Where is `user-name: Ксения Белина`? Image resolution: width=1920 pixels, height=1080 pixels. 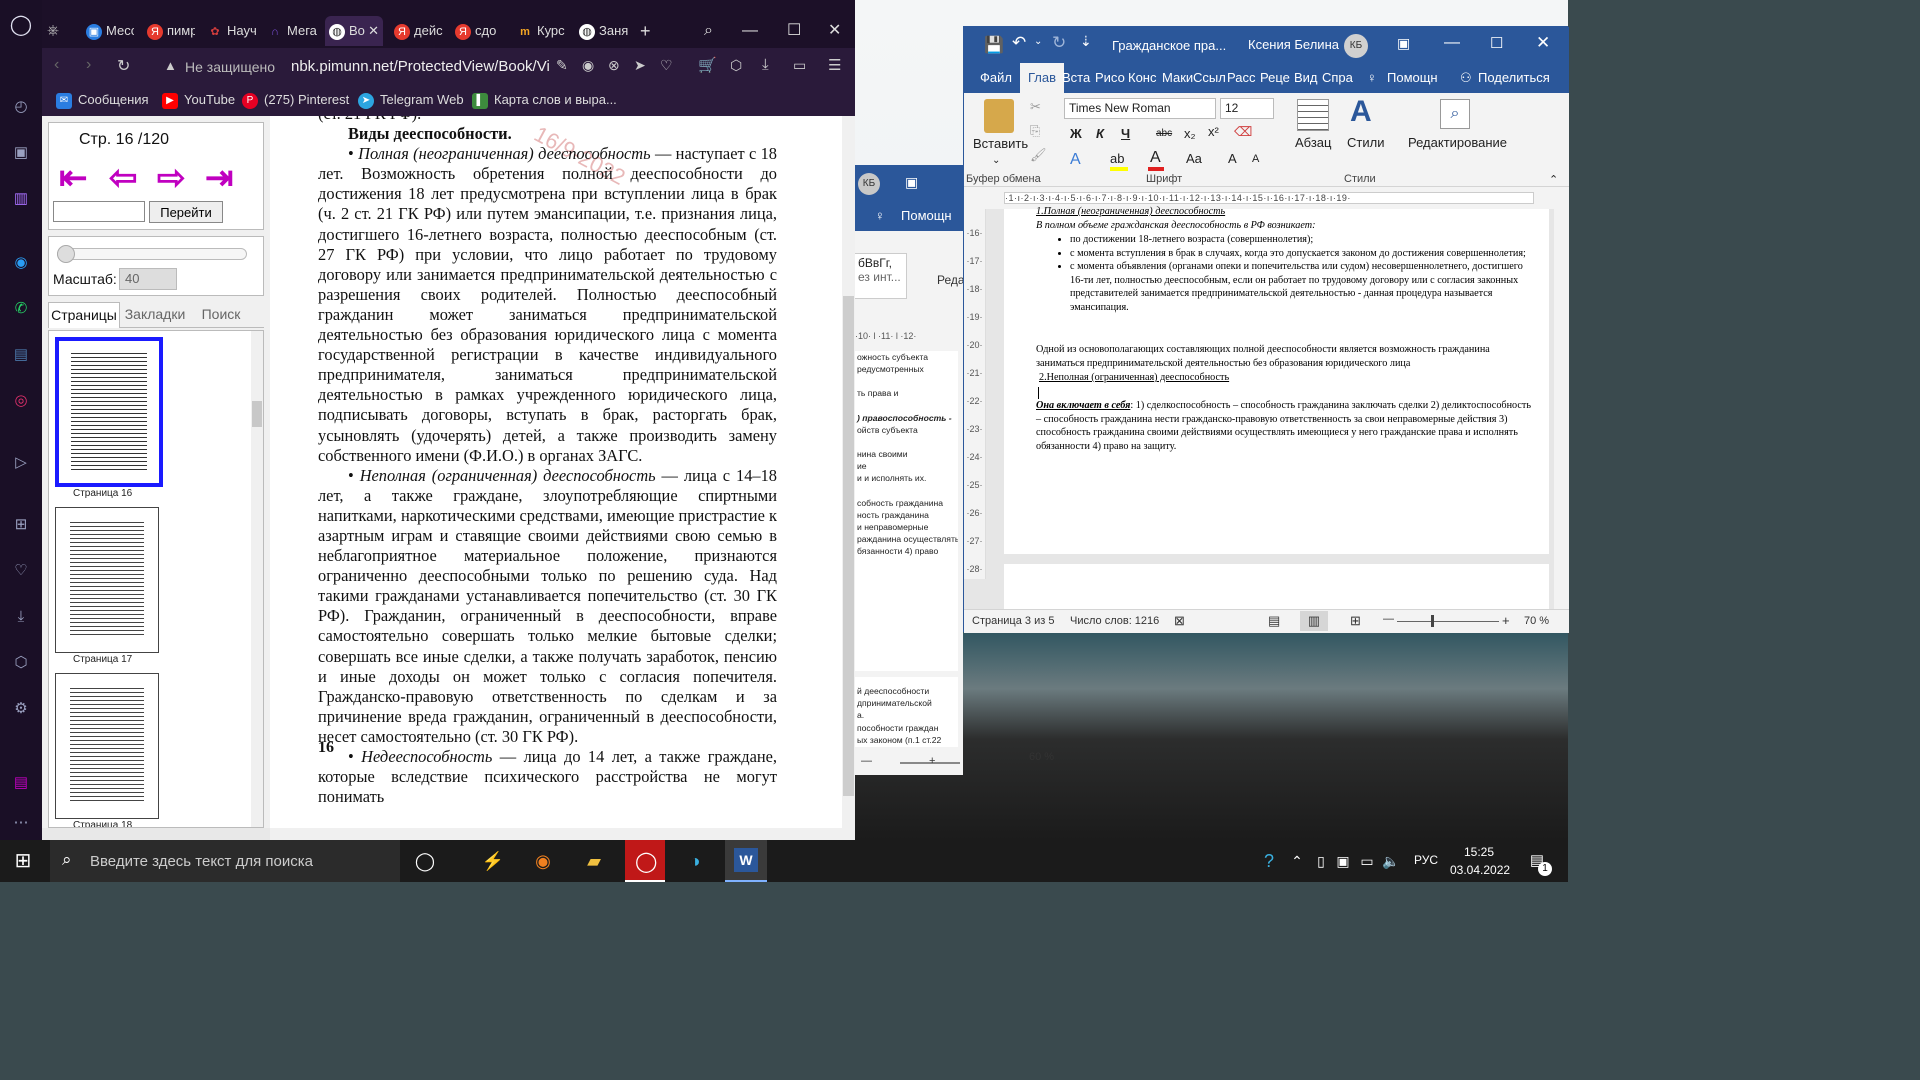 user-name: Ксения Белина is located at coordinates (1293, 44).